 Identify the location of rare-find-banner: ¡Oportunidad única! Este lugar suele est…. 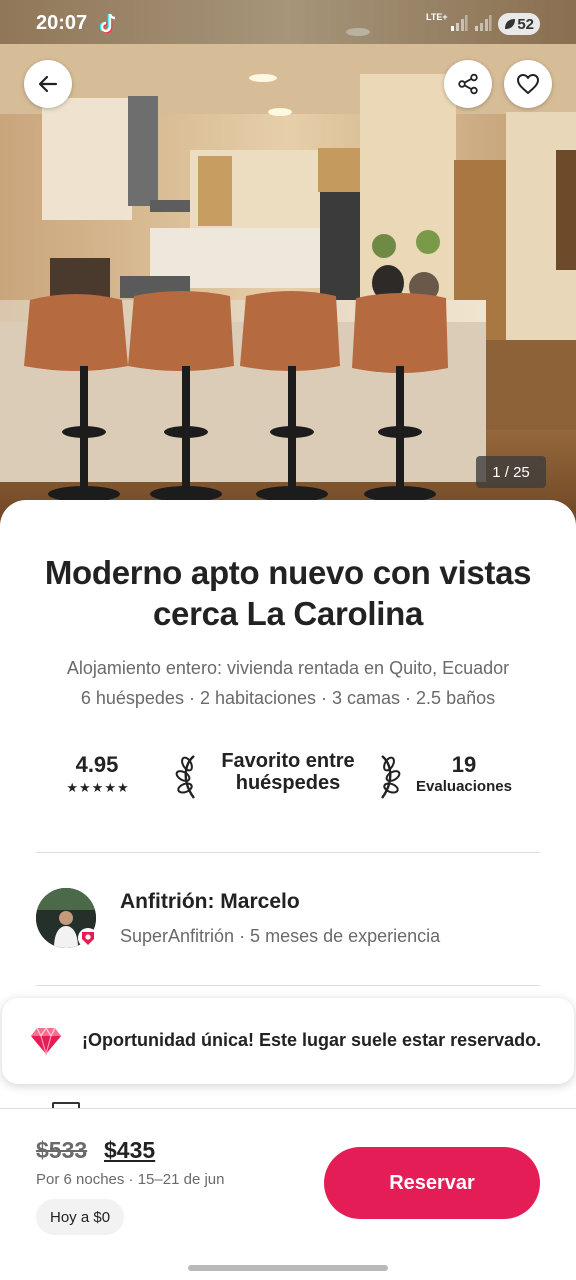
(288, 1041).